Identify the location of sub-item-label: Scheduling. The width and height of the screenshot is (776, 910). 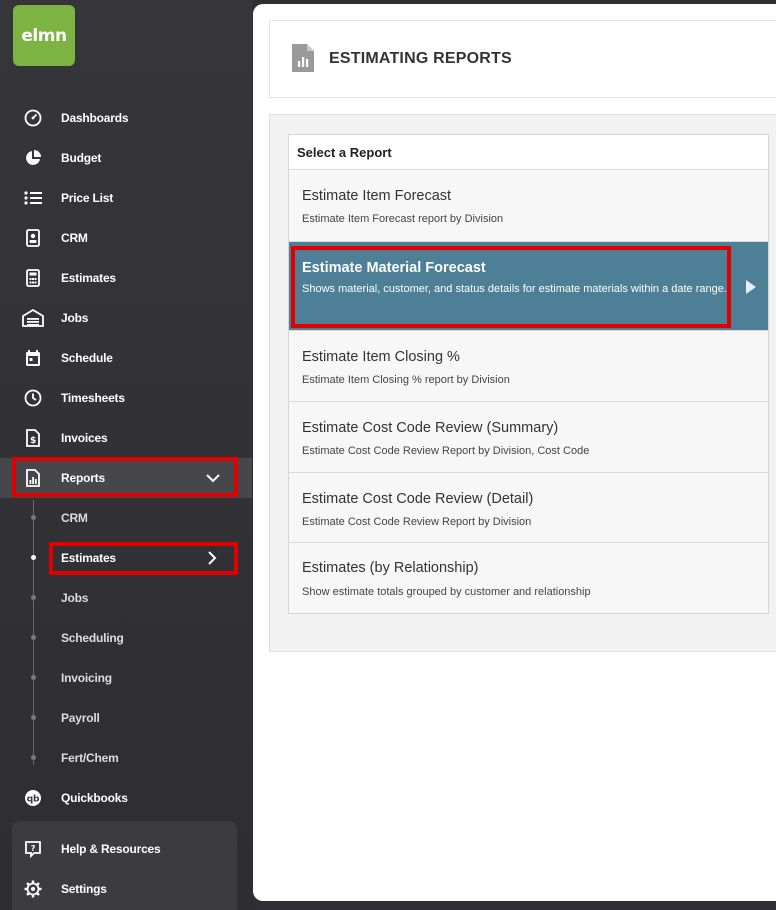
(92, 638).